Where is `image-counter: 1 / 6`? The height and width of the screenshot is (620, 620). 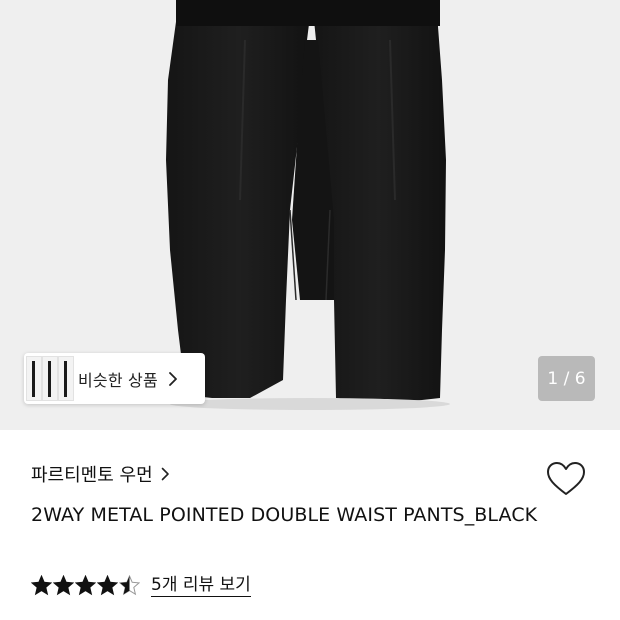 image-counter: 1 / 6 is located at coordinates (566, 378).